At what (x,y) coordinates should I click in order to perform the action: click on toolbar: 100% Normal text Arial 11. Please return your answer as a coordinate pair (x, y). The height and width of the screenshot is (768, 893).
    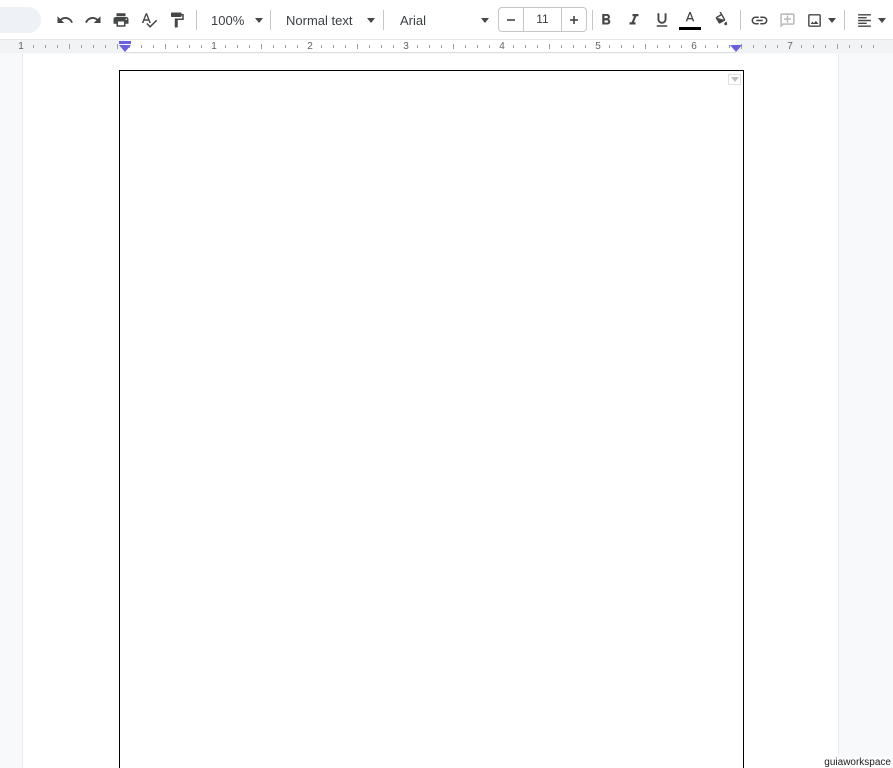
    Looking at the image, I should click on (446, 19).